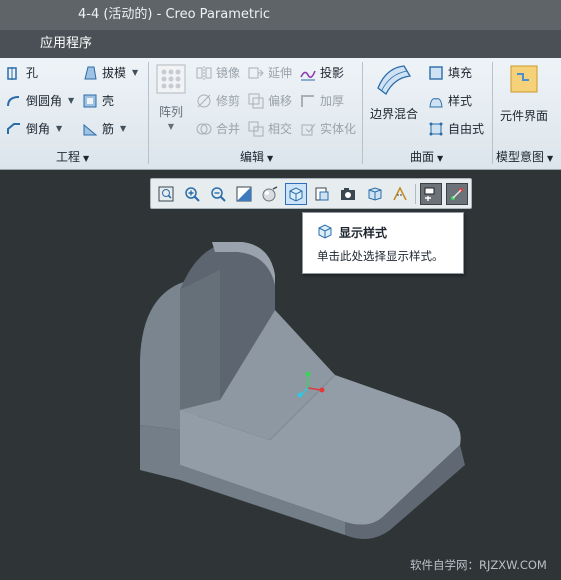 Image resolution: width=561 pixels, height=580 pixels. I want to click on intersect-label: 相交, so click(280, 129).